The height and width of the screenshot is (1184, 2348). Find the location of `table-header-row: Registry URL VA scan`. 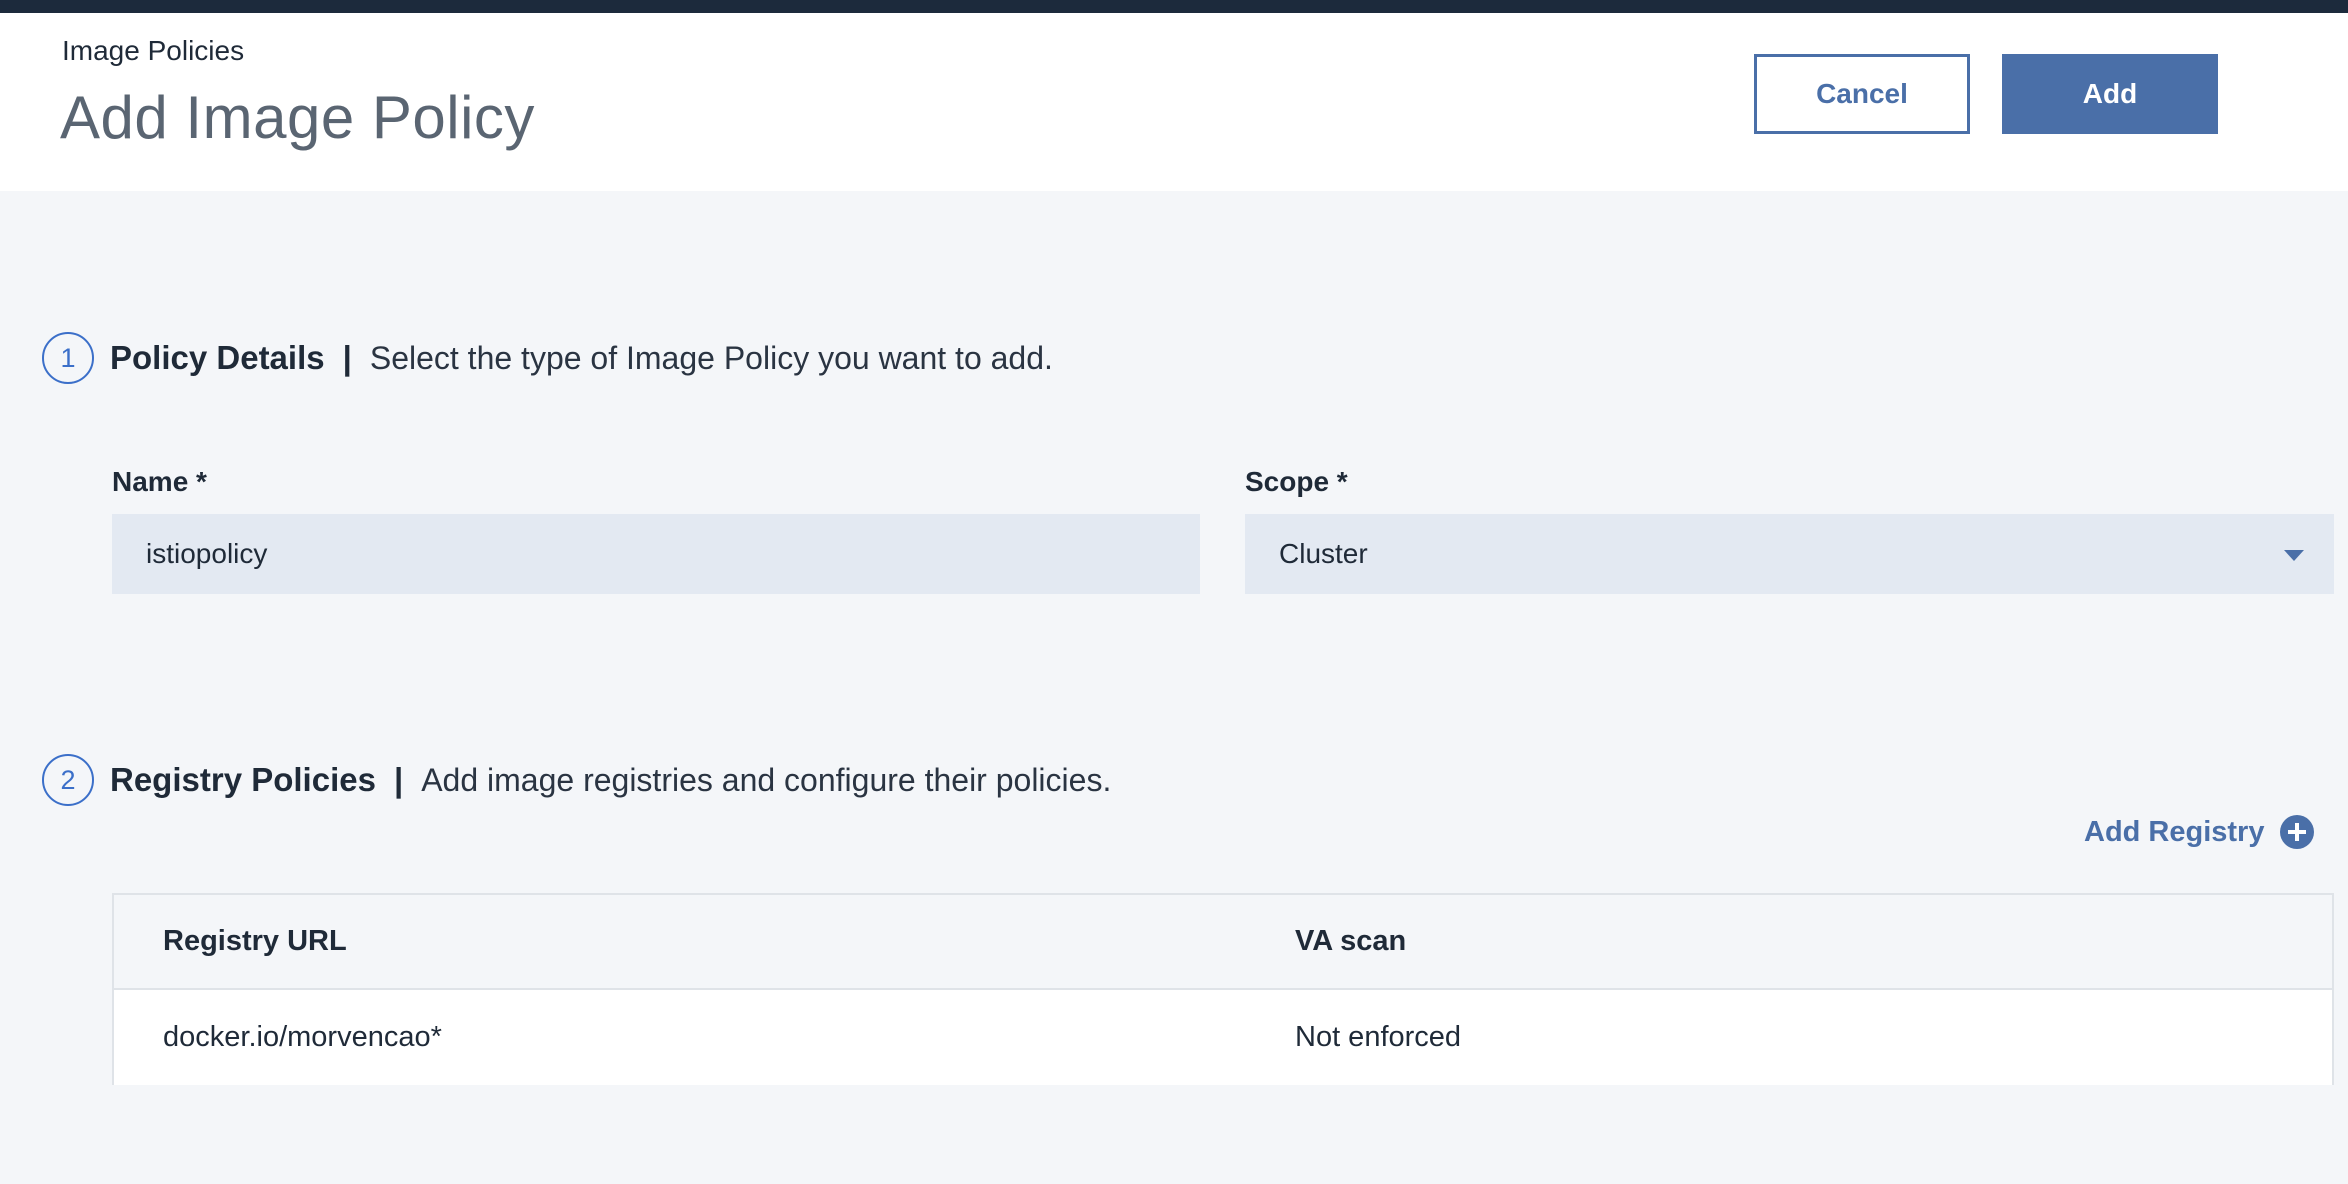

table-header-row: Registry URL VA scan is located at coordinates (1223, 942).